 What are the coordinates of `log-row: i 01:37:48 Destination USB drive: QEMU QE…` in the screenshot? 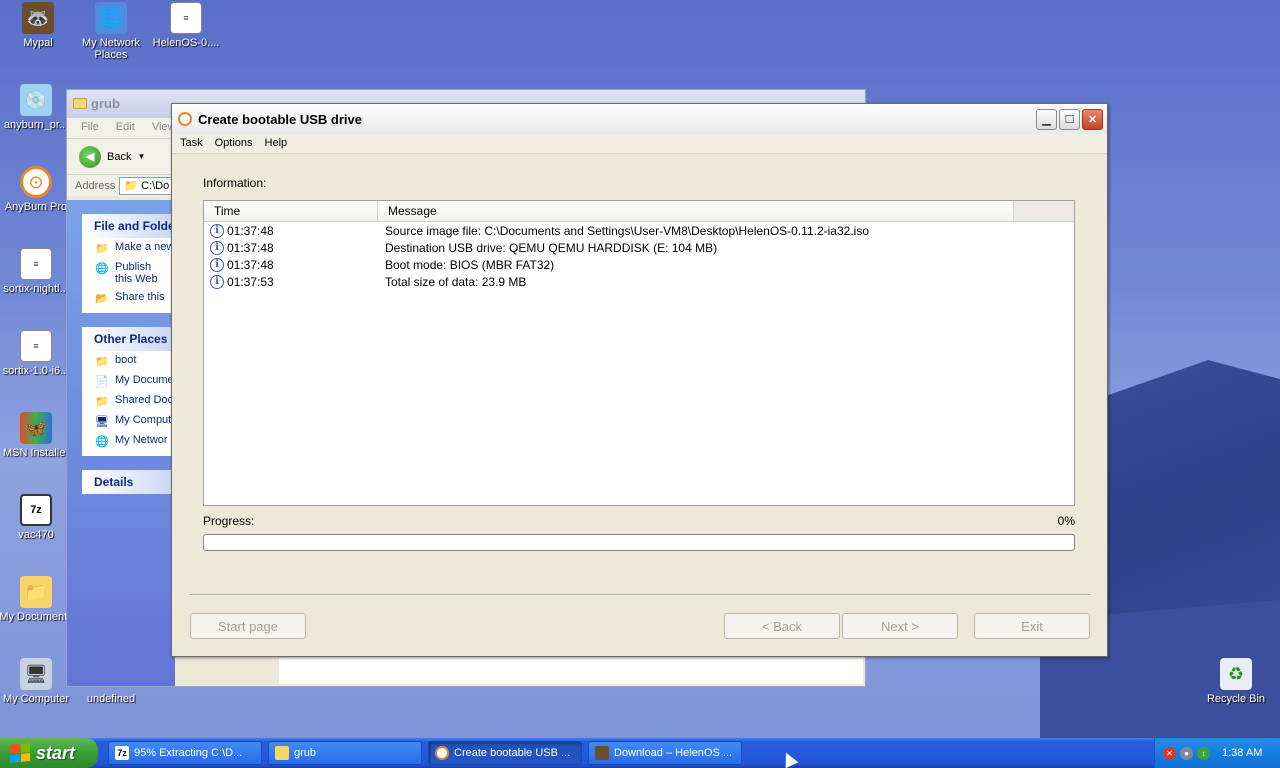 It's located at (639, 247).